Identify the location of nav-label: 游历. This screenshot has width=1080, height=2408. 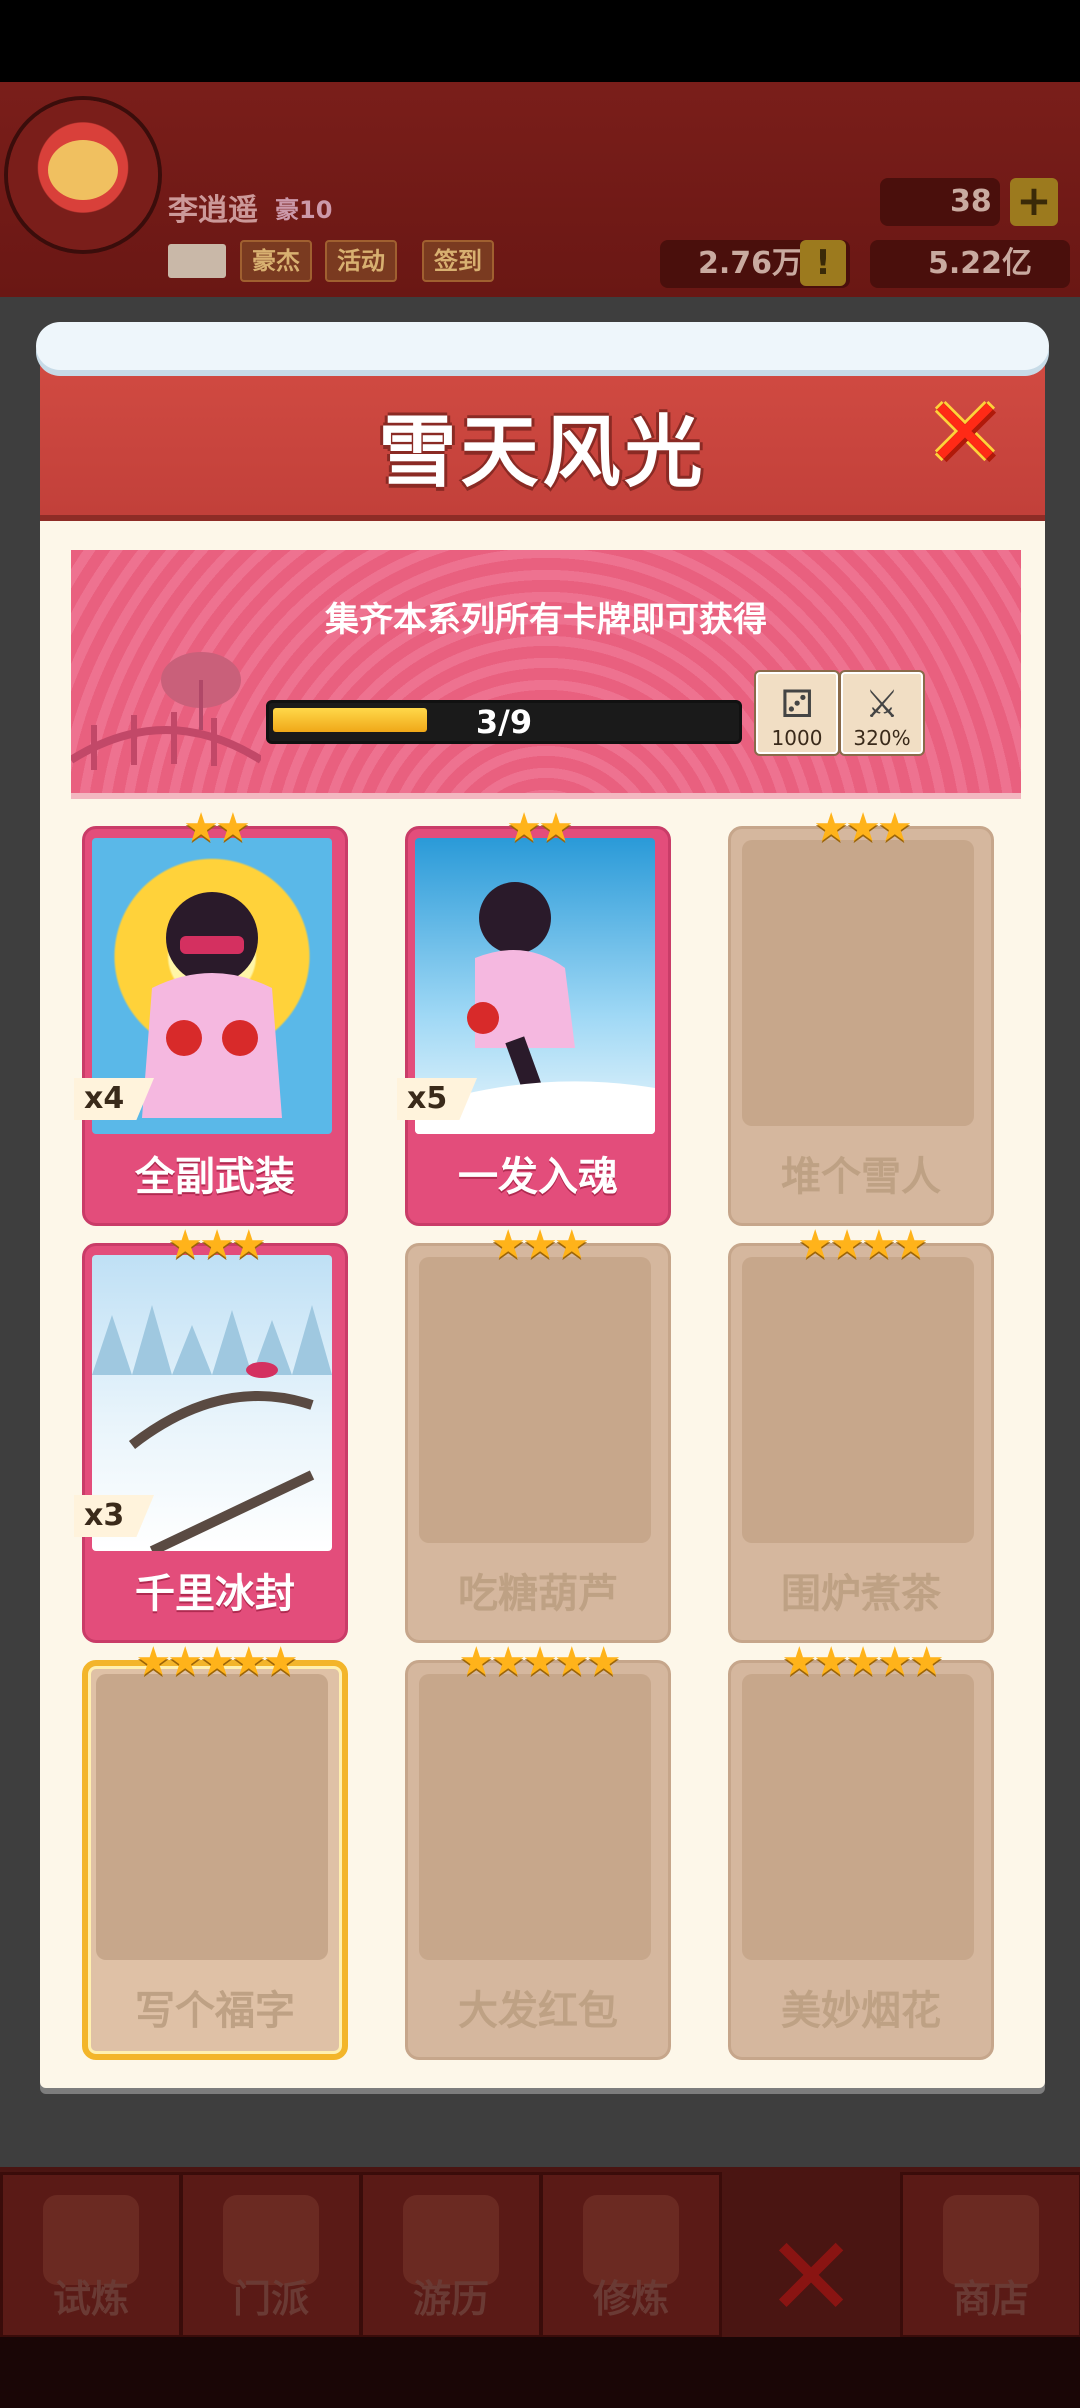
(450, 2299).